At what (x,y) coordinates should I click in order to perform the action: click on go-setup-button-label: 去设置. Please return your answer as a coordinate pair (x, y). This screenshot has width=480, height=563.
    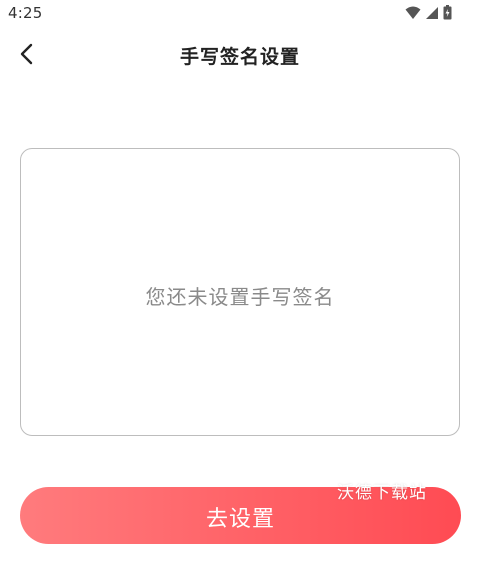
    Looking at the image, I should click on (240, 519).